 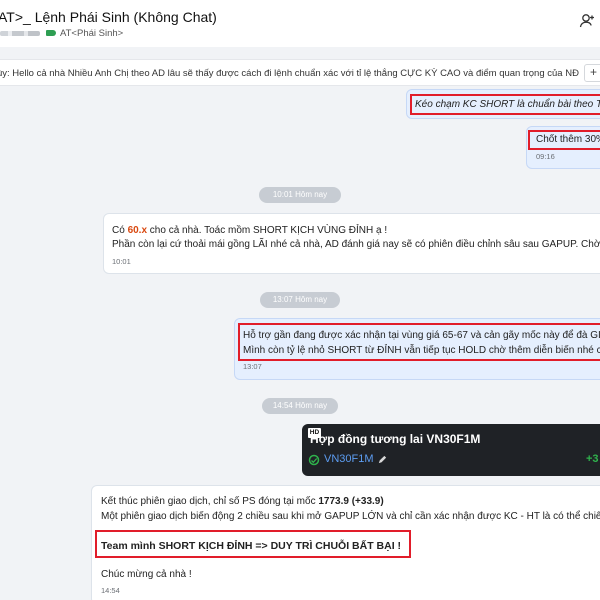 I want to click on message-text-line-4: Chúc mừng cả nhà !, so click(x=146, y=574).